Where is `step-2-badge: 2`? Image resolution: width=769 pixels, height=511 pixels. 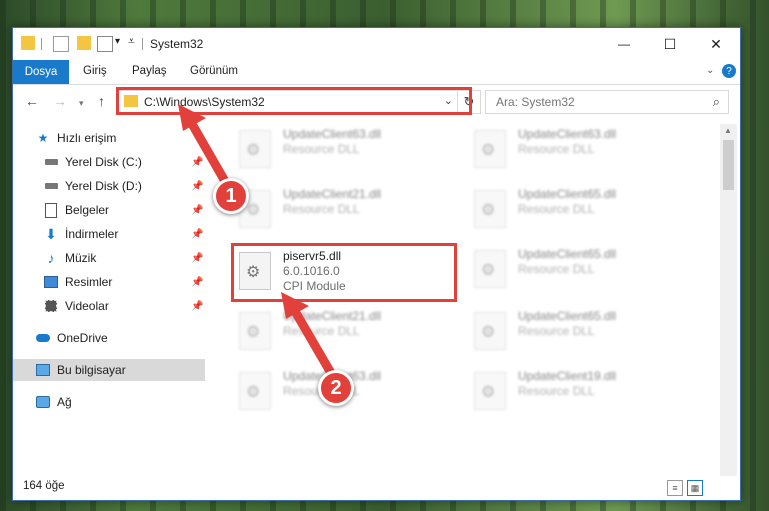
step-2-badge: 2 is located at coordinates (336, 388).